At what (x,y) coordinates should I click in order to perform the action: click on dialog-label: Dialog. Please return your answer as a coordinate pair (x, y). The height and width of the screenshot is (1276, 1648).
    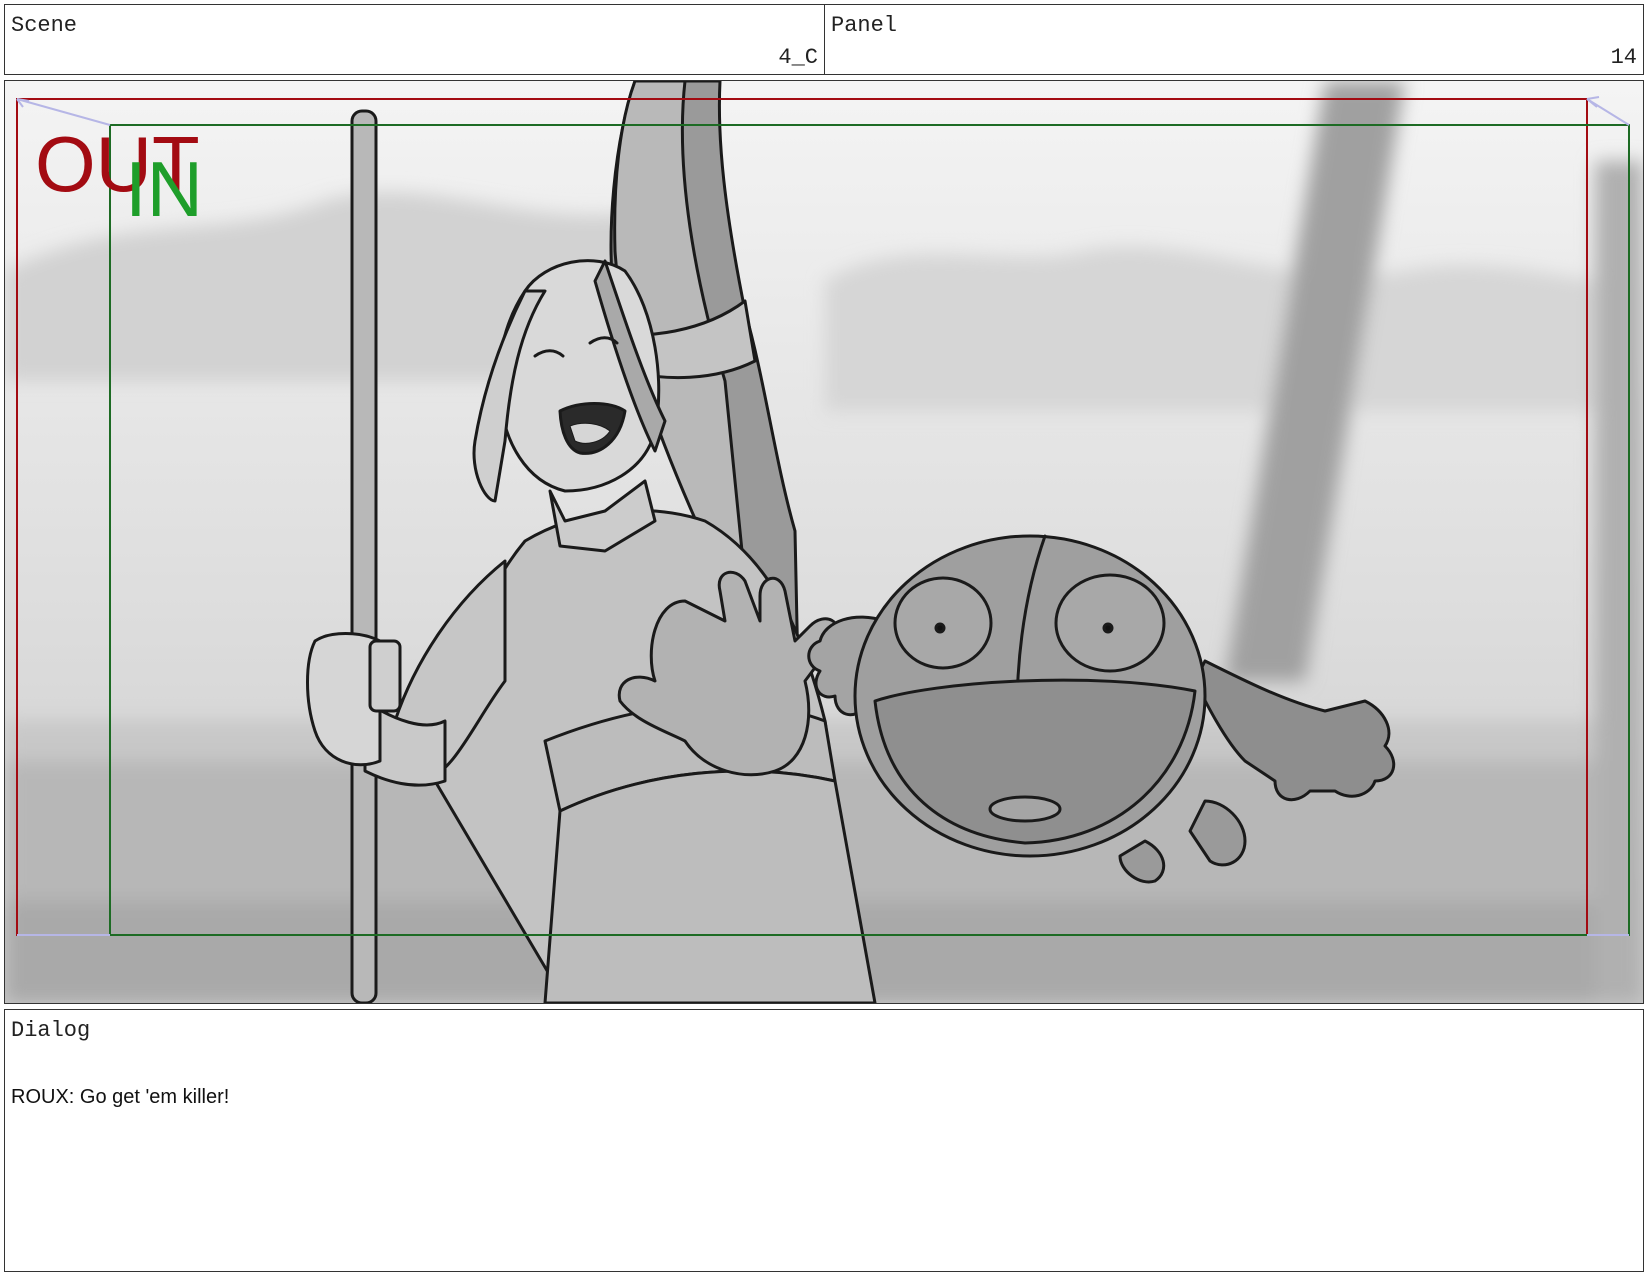
    Looking at the image, I should click on (51, 1030).